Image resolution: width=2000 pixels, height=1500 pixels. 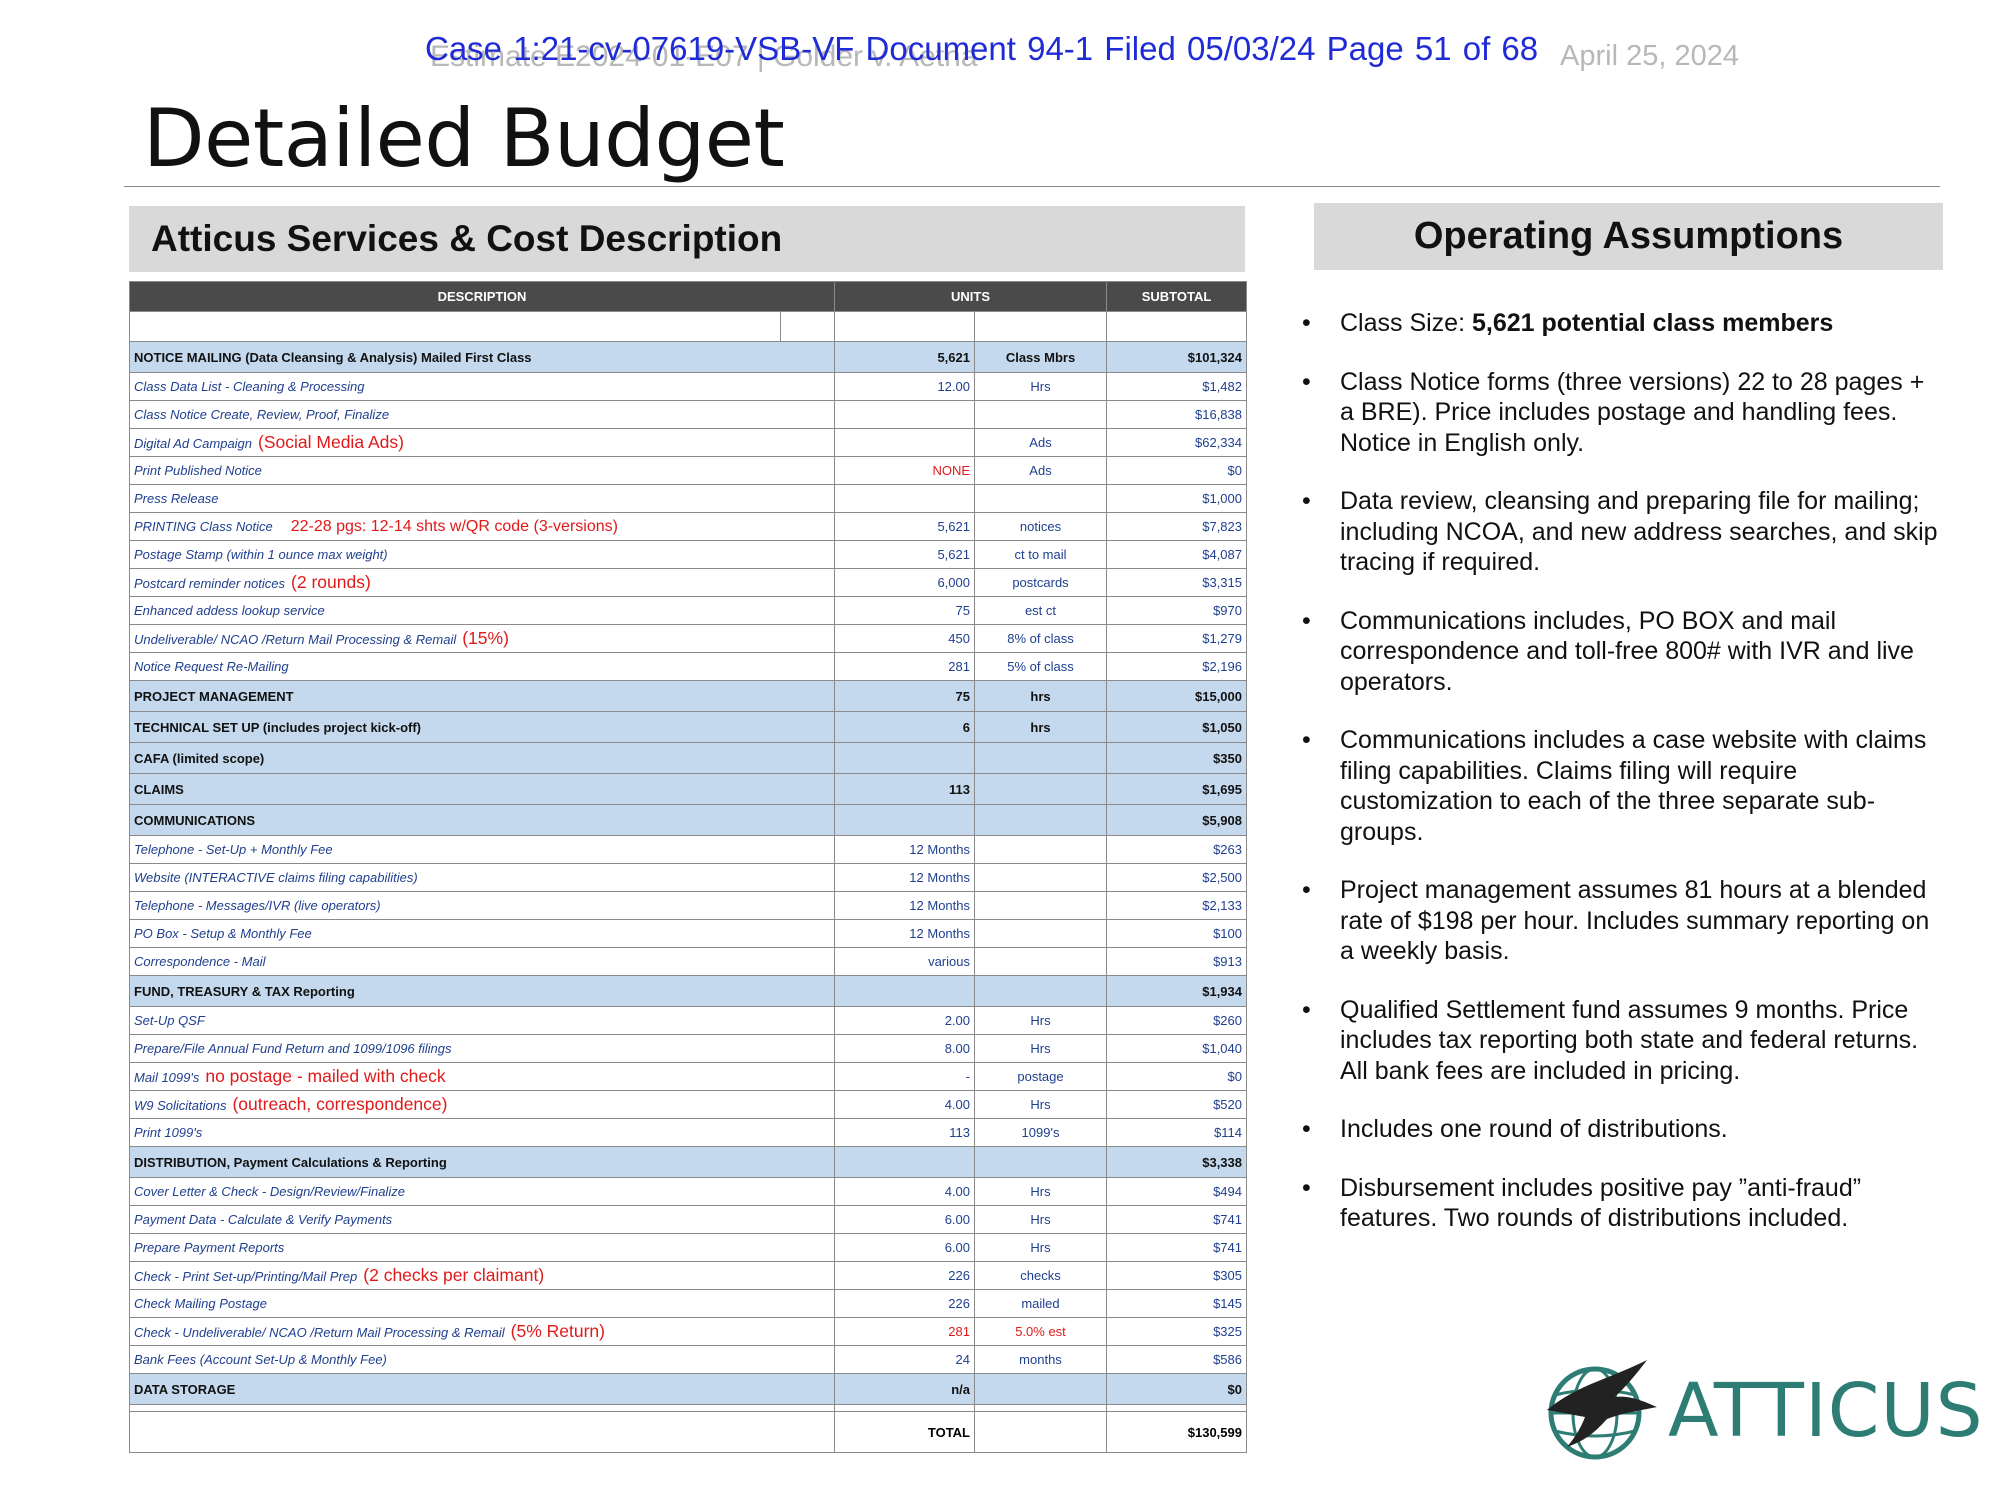 I want to click on row-subtotal: $114, so click(x=1176, y=1132).